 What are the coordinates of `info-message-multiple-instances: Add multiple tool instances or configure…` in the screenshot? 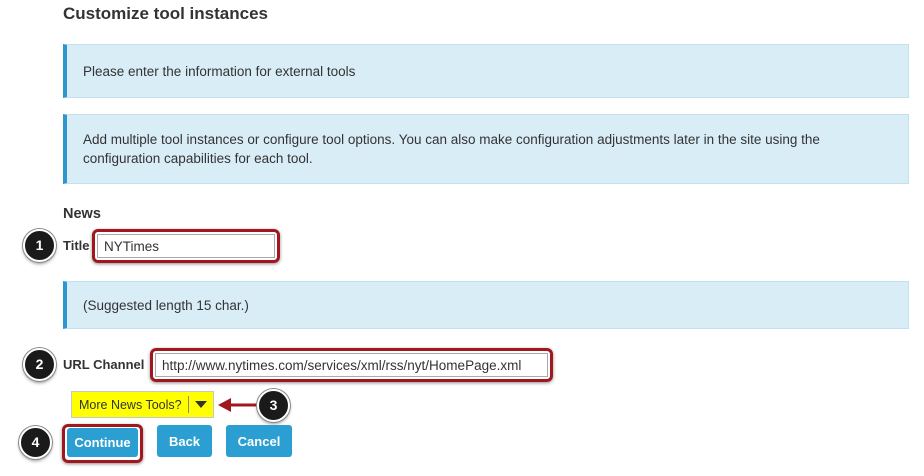 It's located at (486, 149).